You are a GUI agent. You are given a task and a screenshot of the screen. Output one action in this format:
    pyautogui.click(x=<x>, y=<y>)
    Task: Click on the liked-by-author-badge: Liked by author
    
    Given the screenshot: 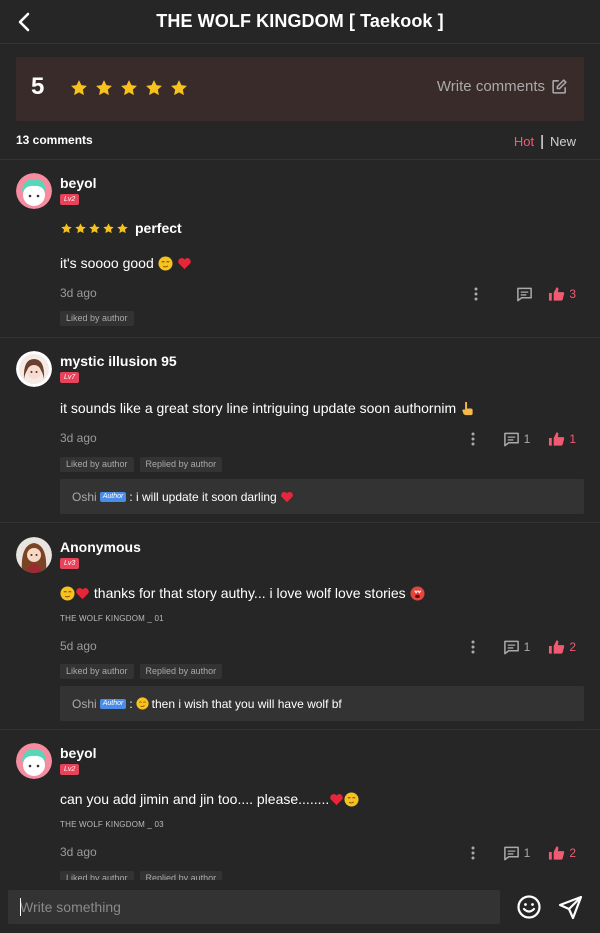 What is the action you would take?
    pyautogui.click(x=97, y=318)
    